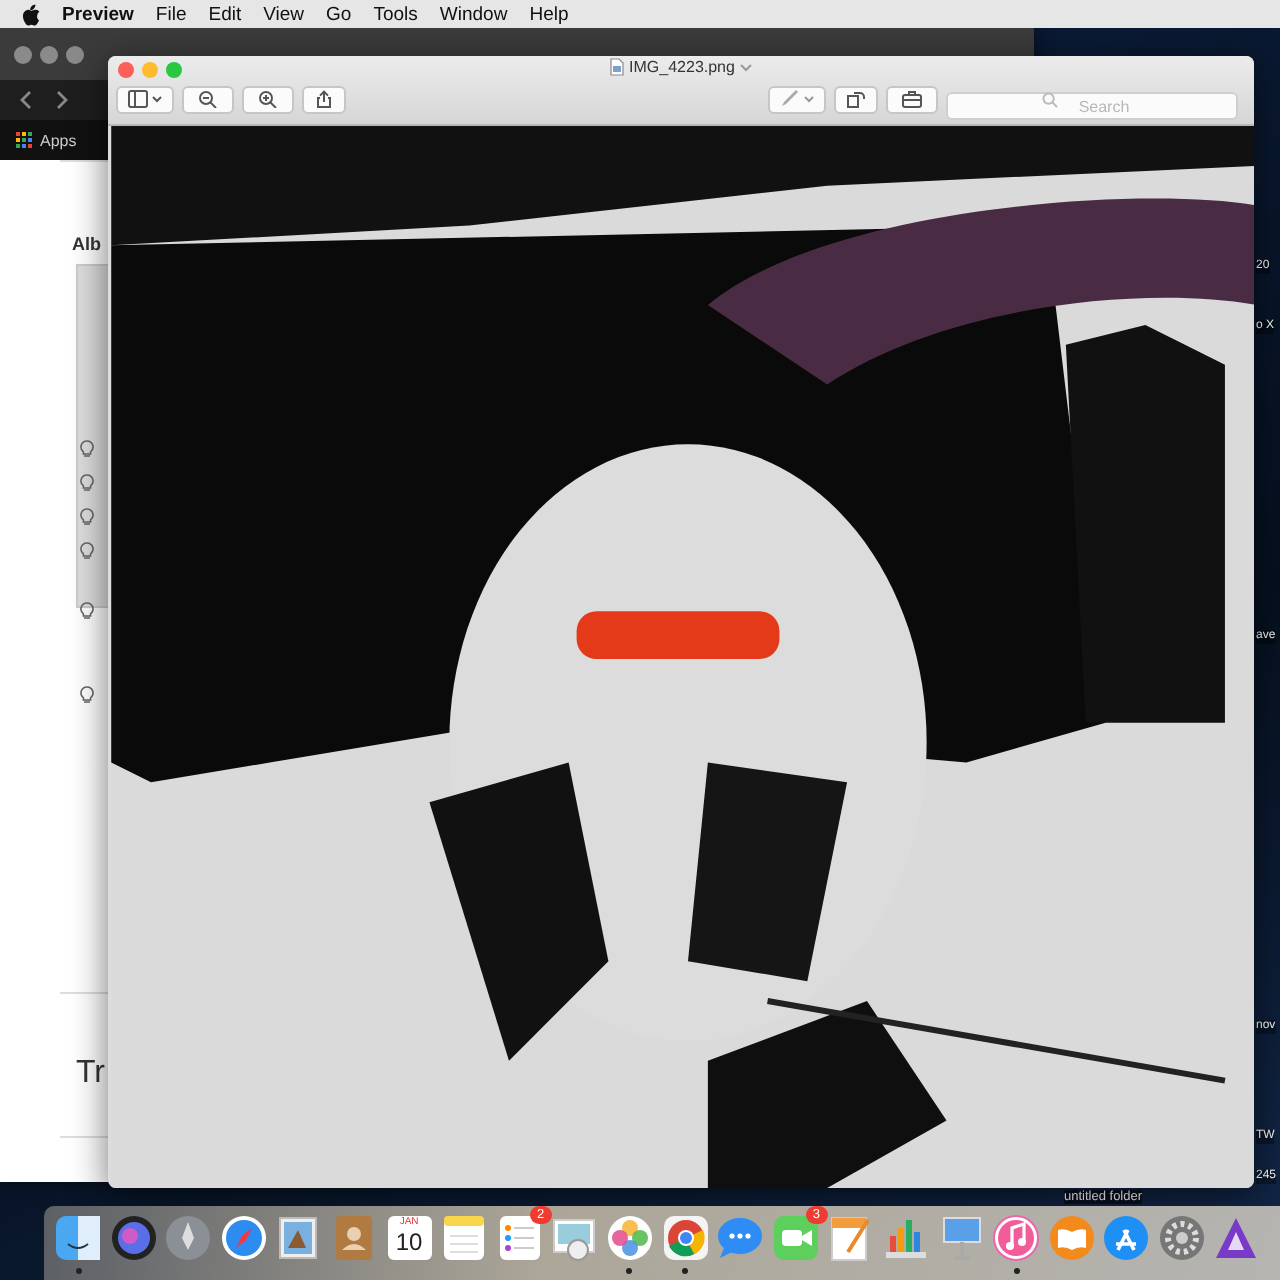  What do you see at coordinates (133, 1238) in the screenshot?
I see `orb-icon` at bounding box center [133, 1238].